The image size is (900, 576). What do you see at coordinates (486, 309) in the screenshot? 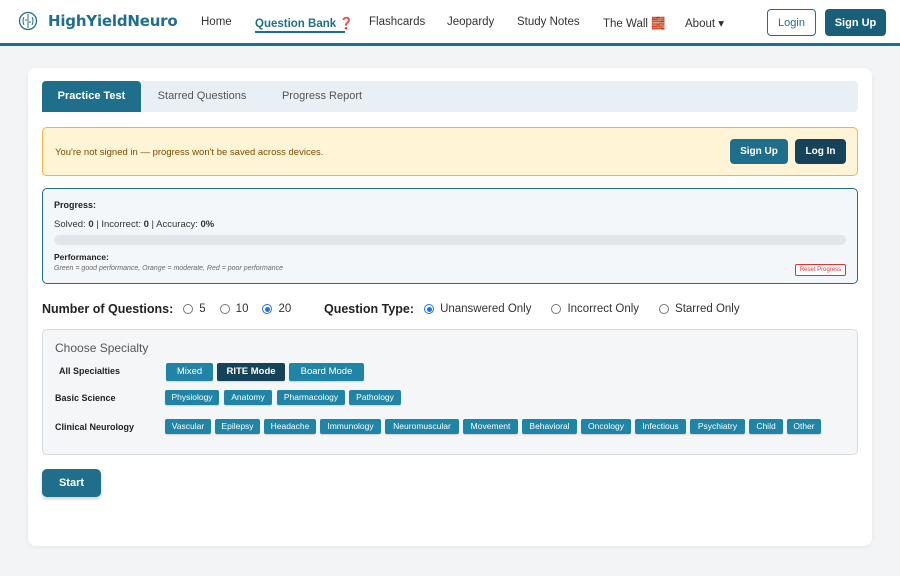
I see `type-option-label: Unanswered Only` at bounding box center [486, 309].